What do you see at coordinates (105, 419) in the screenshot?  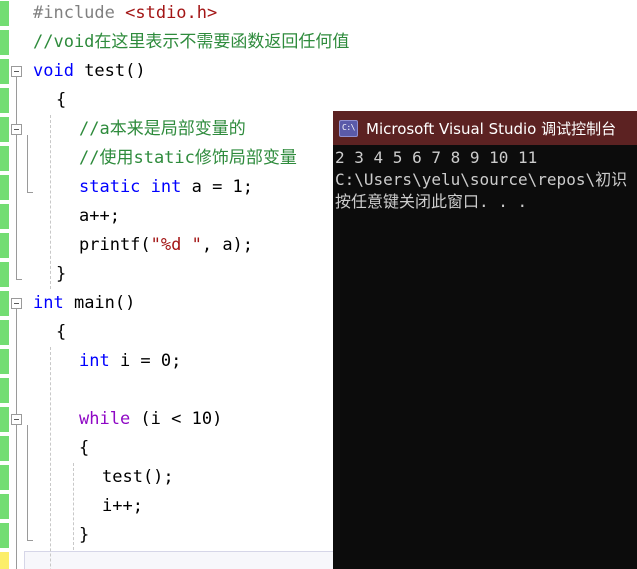 I see `code-token: while` at bounding box center [105, 419].